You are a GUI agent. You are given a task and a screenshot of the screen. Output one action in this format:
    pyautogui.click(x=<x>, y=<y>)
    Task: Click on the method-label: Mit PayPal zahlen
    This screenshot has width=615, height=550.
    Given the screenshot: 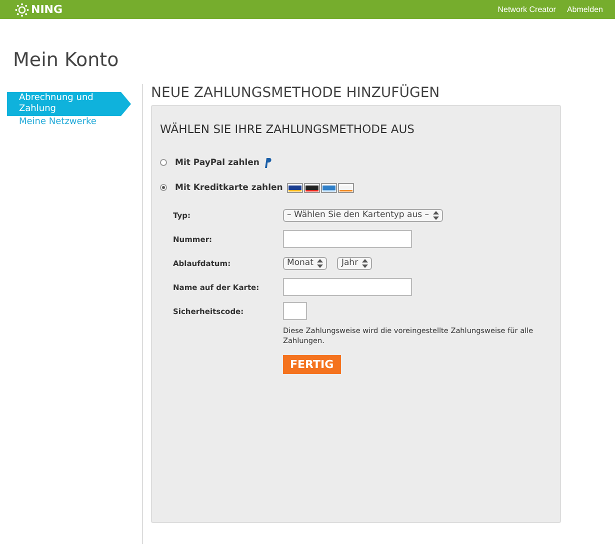 What is the action you would take?
    pyautogui.click(x=217, y=163)
    